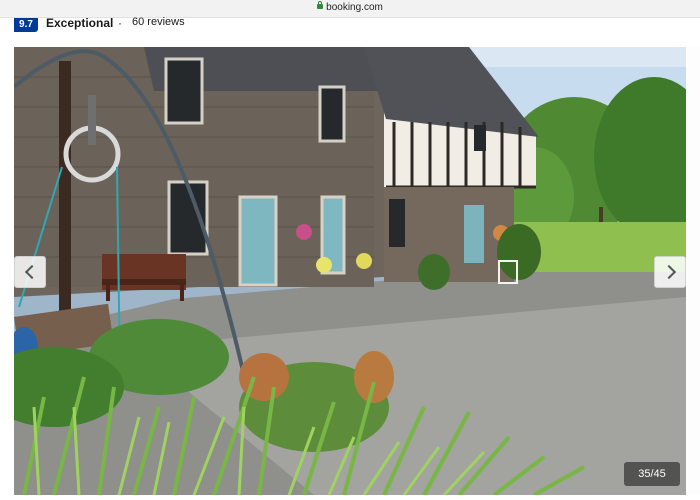 Image resolution: width=700 pixels, height=500 pixels. I want to click on review-summary: 9.7 Exceptional · 60 reviews, so click(350, 31).